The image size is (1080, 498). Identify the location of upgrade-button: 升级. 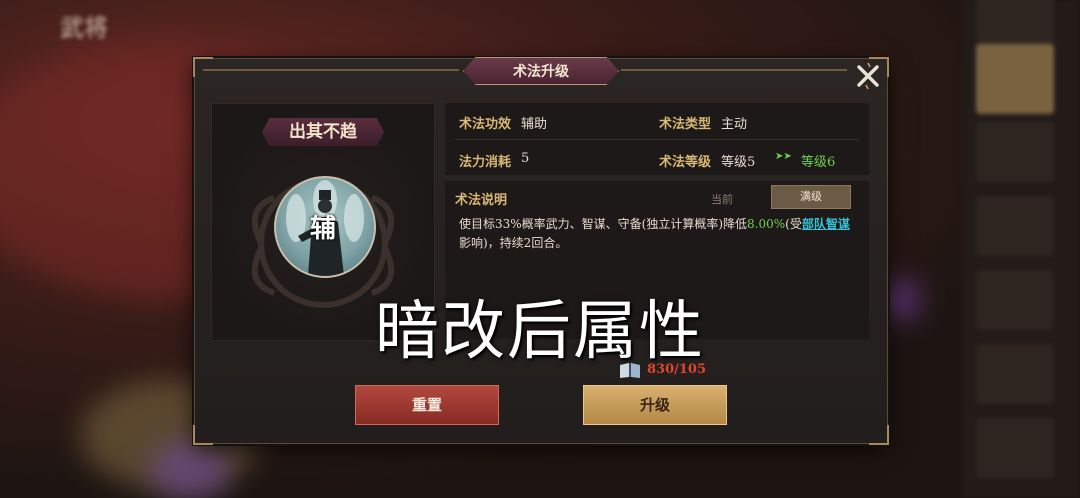
(655, 405).